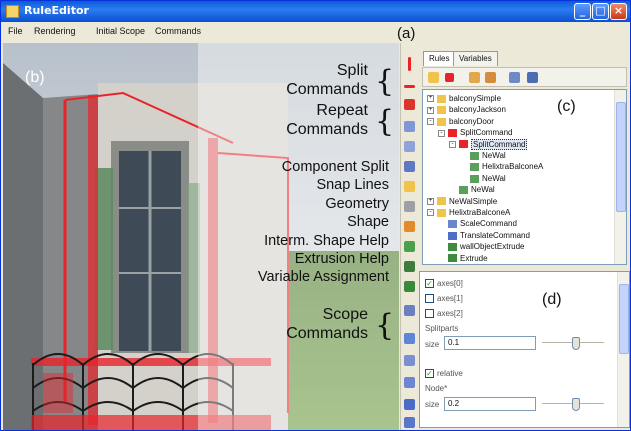  What do you see at coordinates (327, 129) in the screenshot?
I see `repeat-caption-line2: Commands` at bounding box center [327, 129].